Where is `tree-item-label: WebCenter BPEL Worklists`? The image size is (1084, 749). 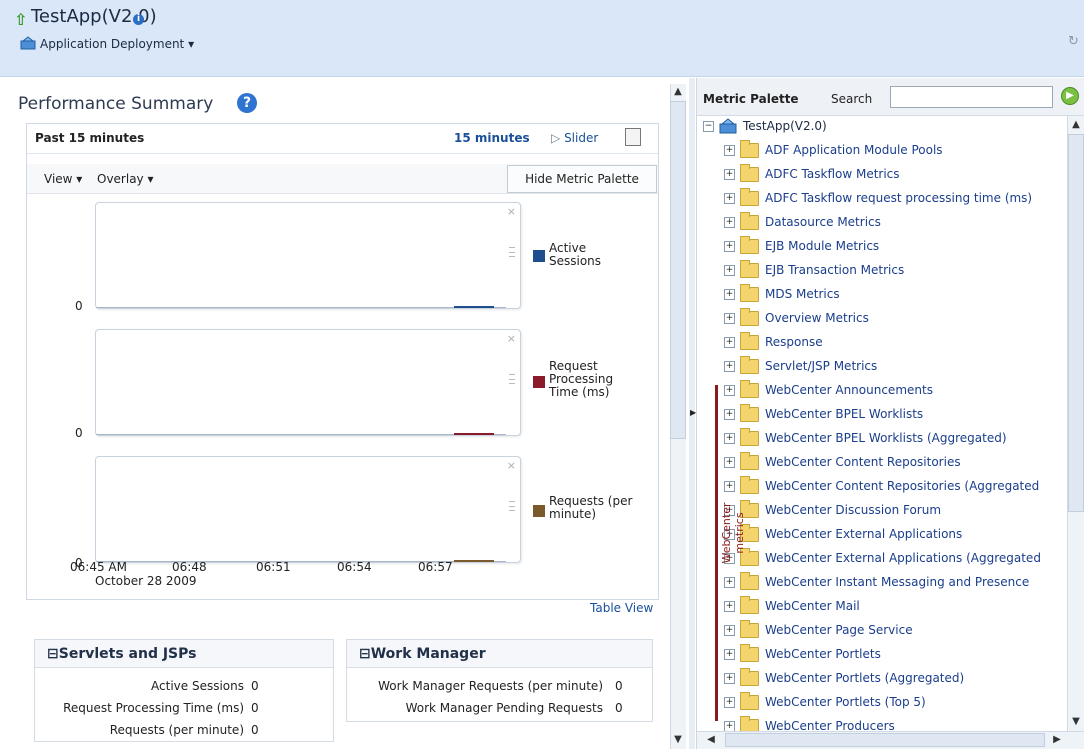
tree-item-label: WebCenter BPEL Worklists is located at coordinates (844, 414).